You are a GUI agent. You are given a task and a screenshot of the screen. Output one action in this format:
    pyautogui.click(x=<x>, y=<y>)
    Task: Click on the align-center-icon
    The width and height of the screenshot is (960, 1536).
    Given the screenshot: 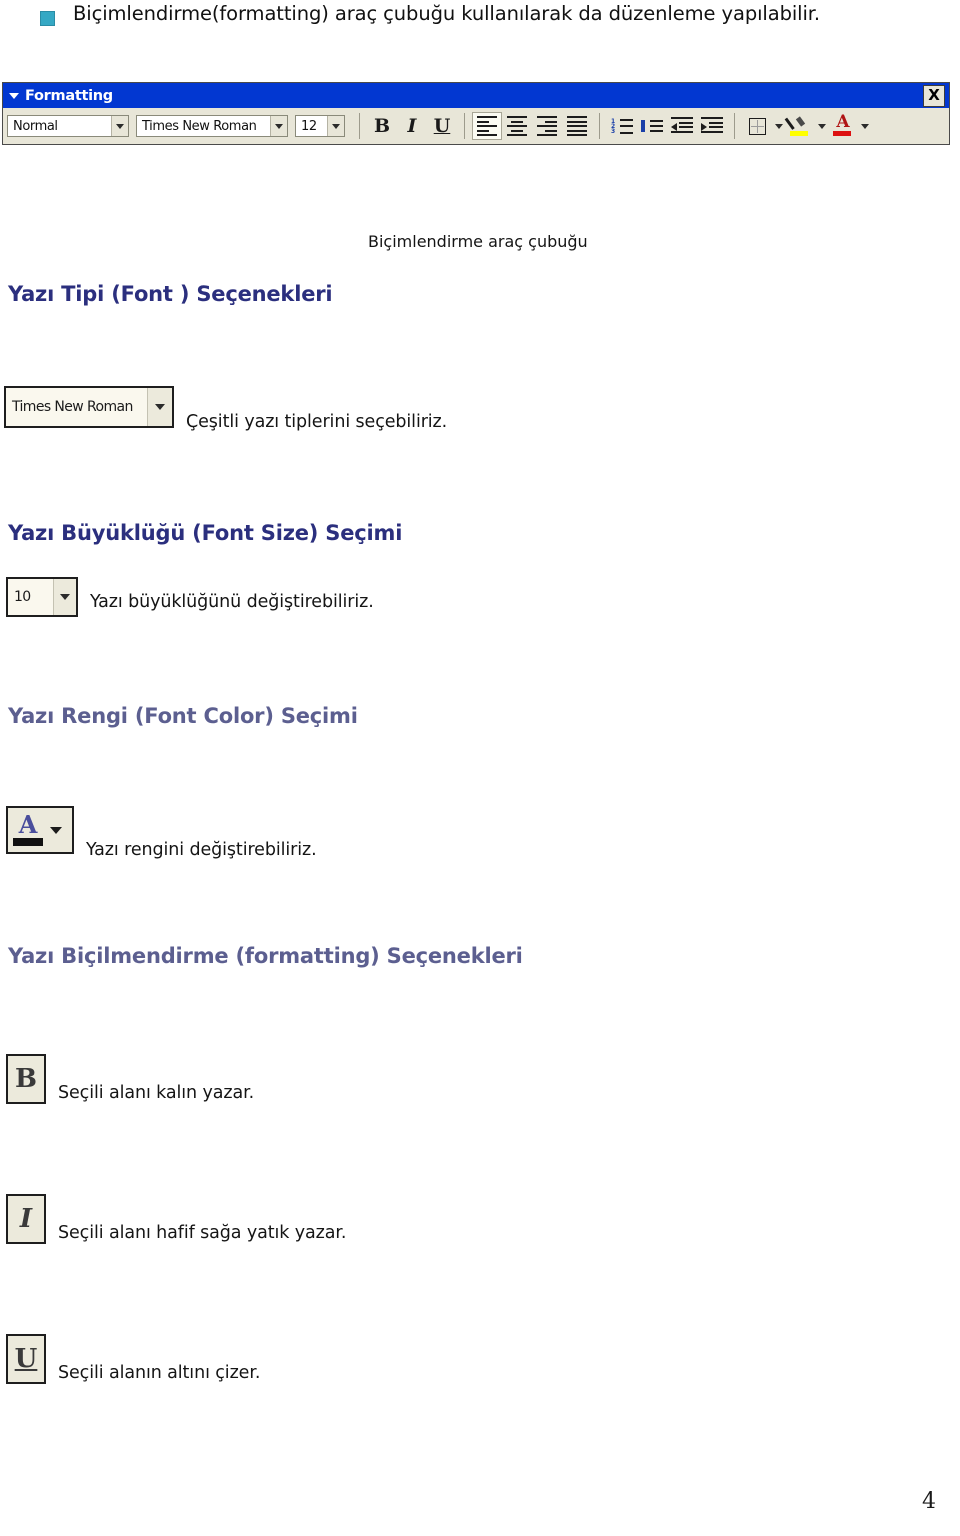 What is the action you would take?
    pyautogui.click(x=517, y=126)
    